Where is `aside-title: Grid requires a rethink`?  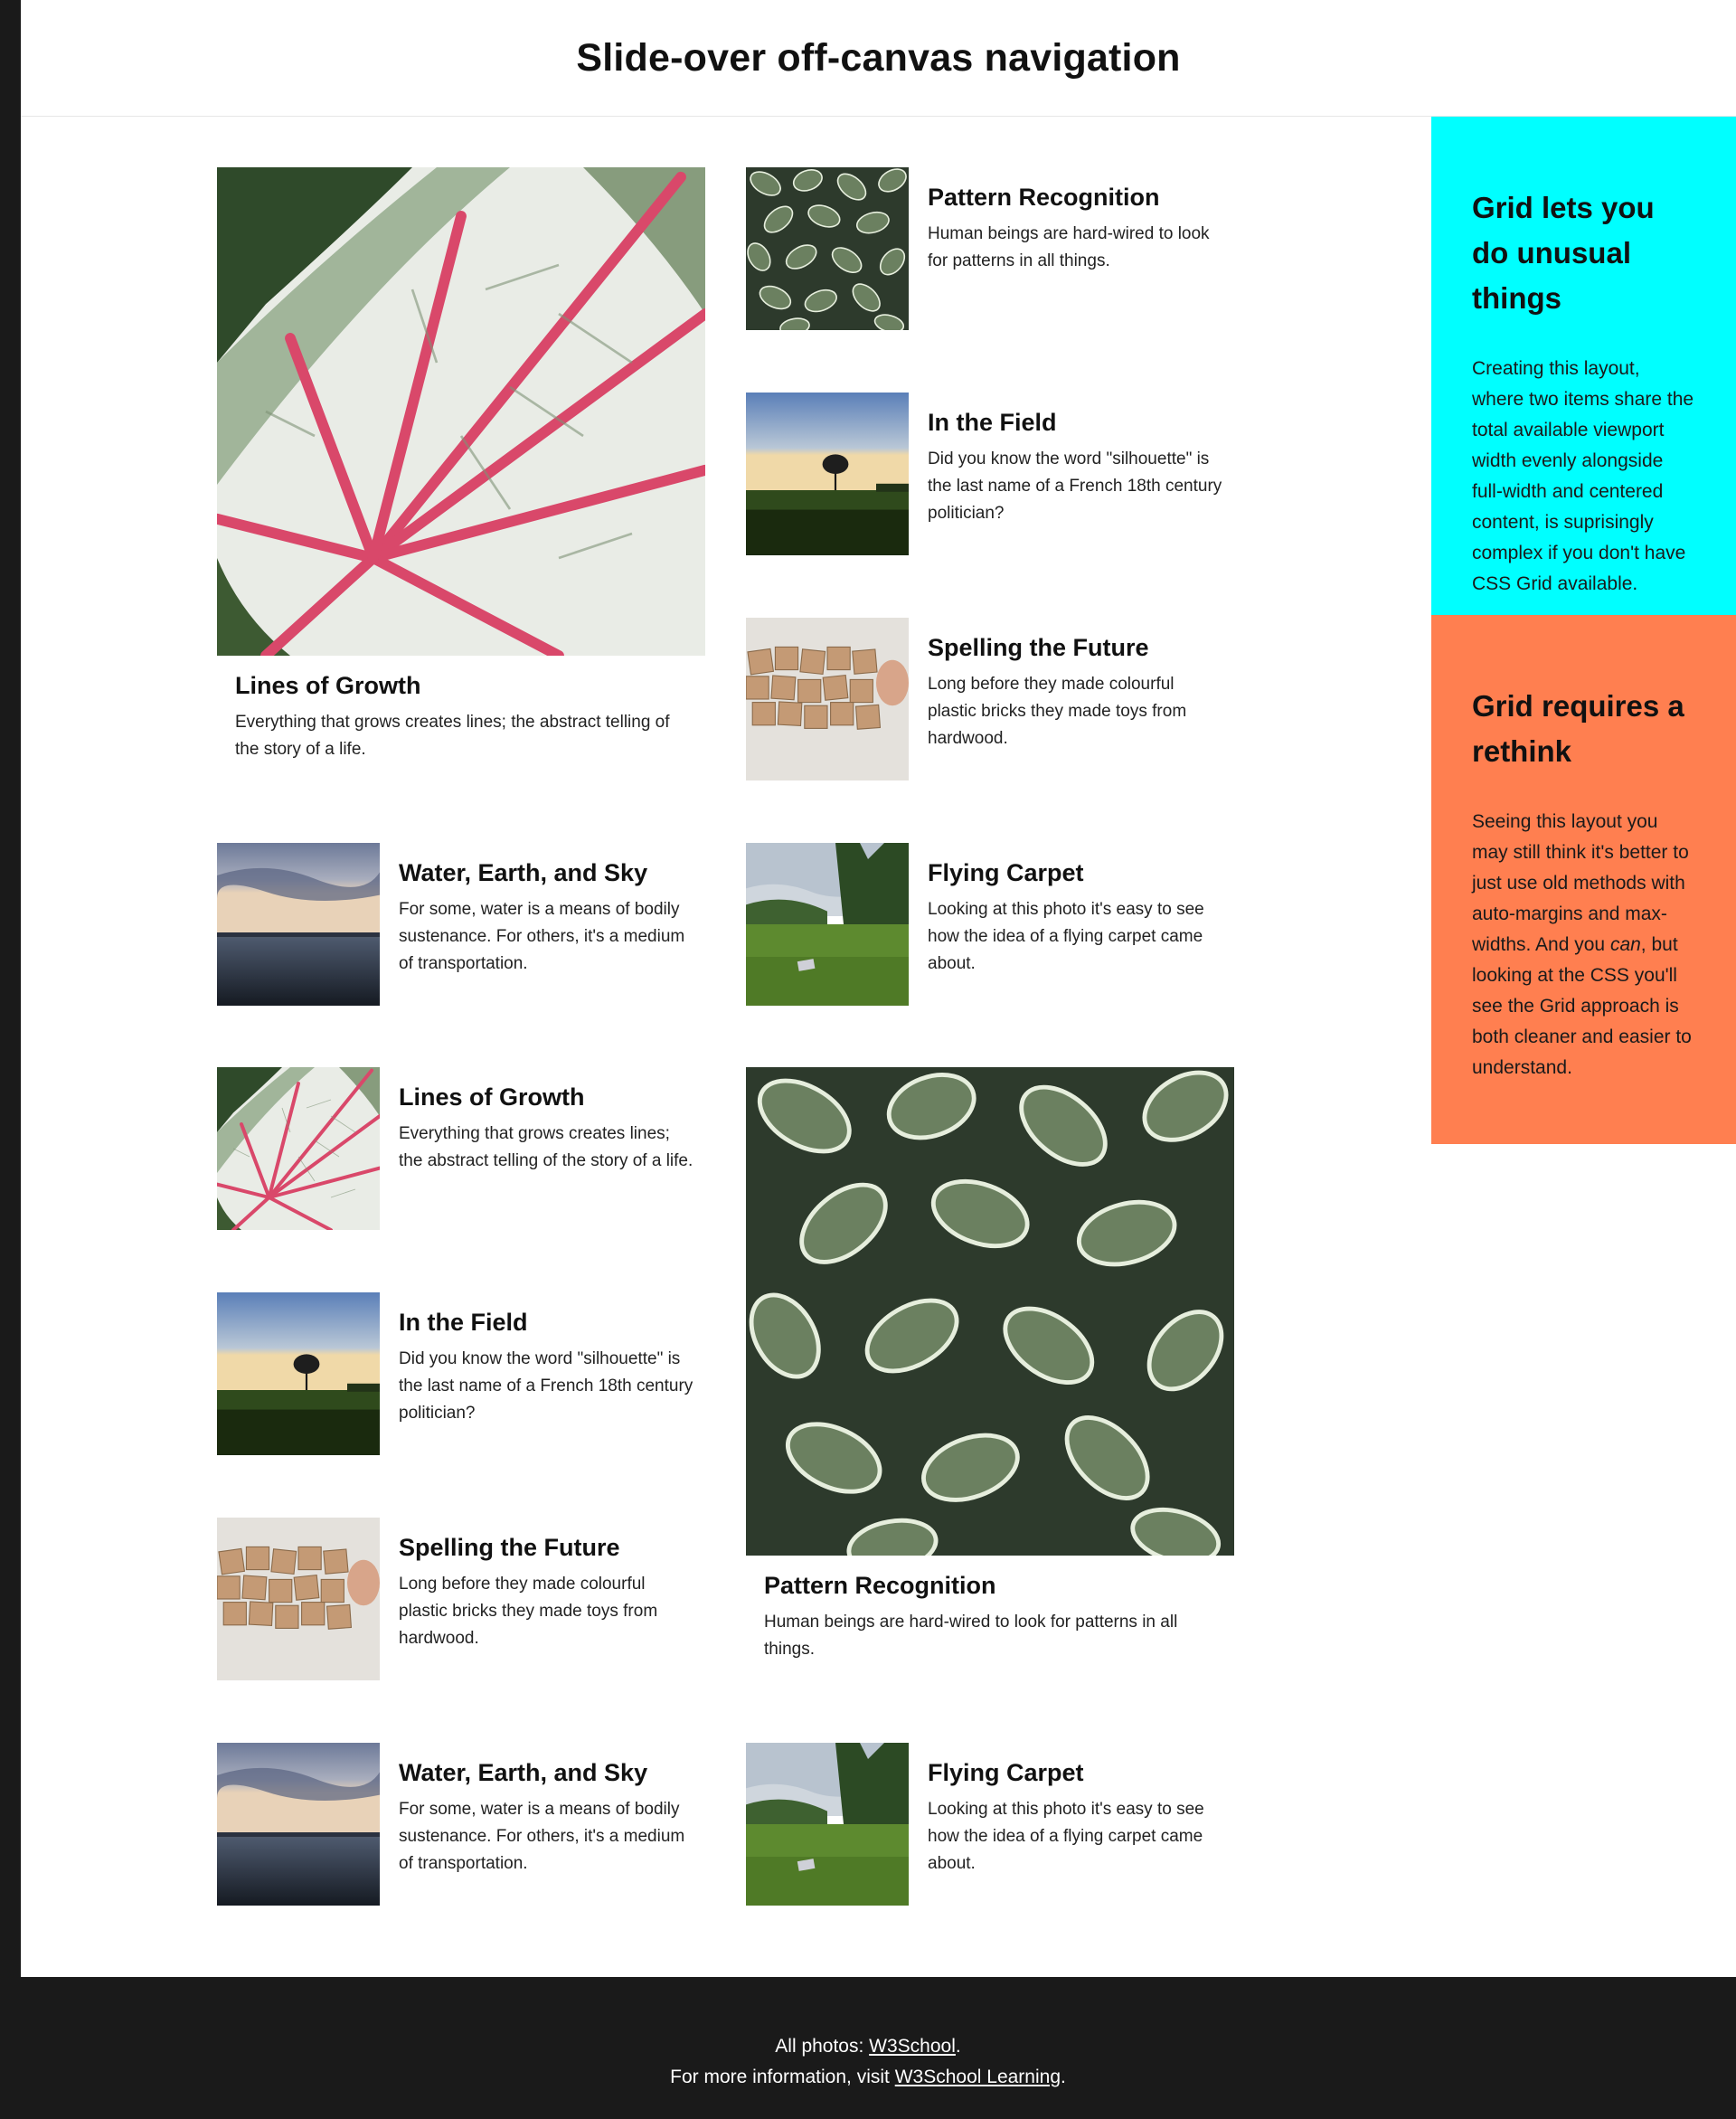
aside-title: Grid requires a rethink is located at coordinates (1578, 728).